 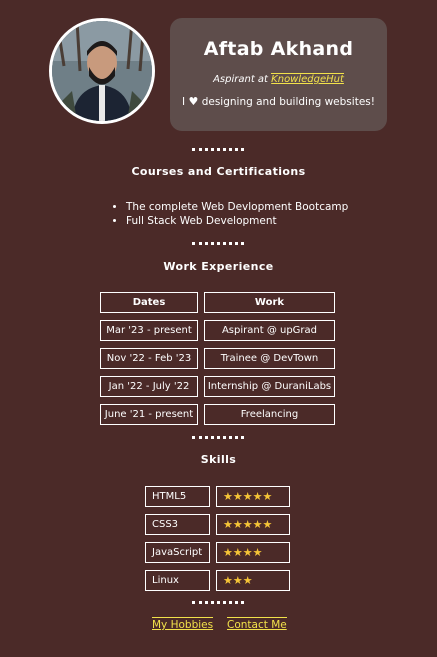 I want to click on table-cell-dates: Mar '23 - present, so click(x=149, y=330).